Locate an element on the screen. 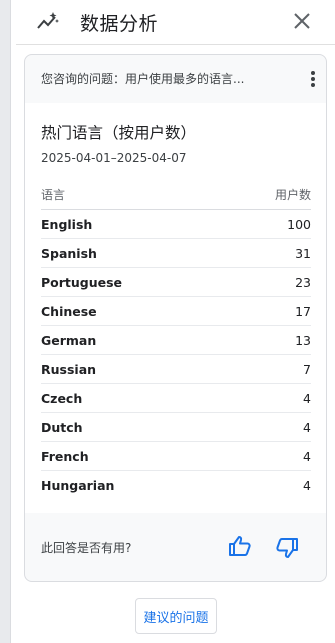 The width and height of the screenshot is (335, 643). row-language: French is located at coordinates (65, 456).